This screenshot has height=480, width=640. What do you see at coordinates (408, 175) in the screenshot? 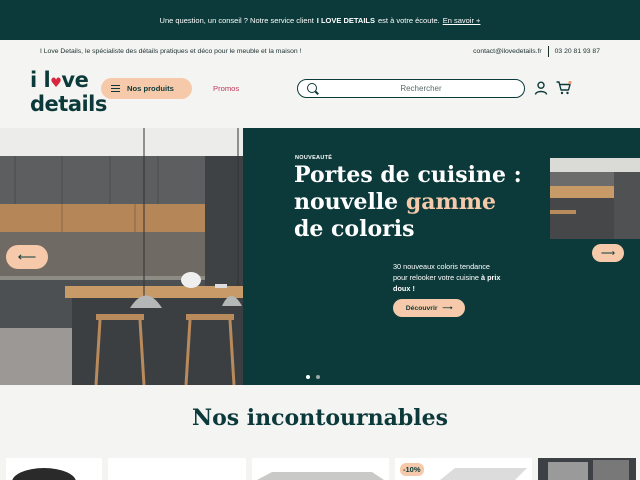
I see `headline-line-1: Portes de cuisine :` at bounding box center [408, 175].